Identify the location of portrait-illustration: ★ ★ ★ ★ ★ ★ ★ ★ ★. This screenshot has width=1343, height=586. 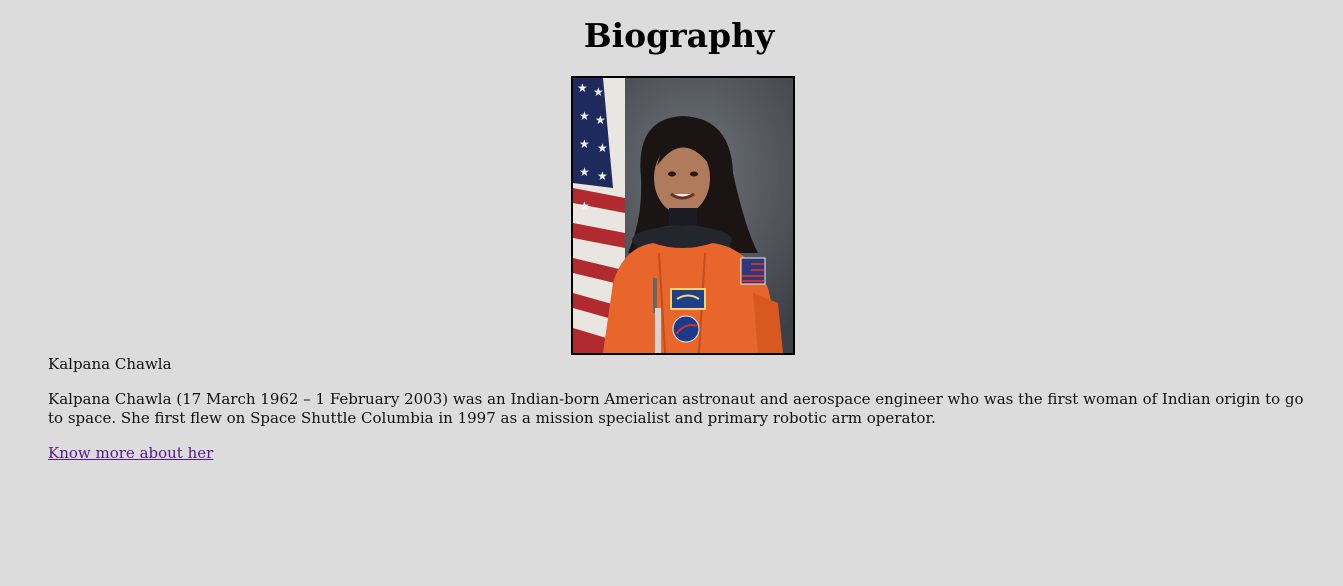
(683, 215).